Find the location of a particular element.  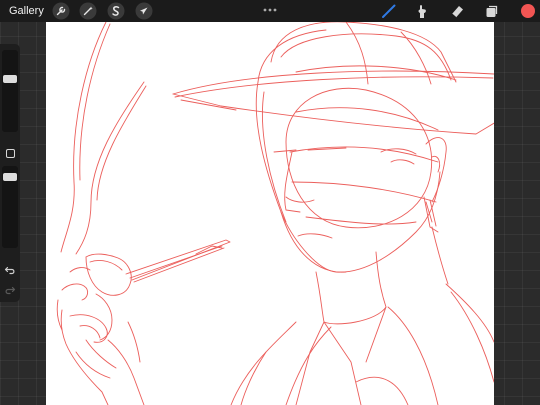

smudge-icon is located at coordinates (422, 11).